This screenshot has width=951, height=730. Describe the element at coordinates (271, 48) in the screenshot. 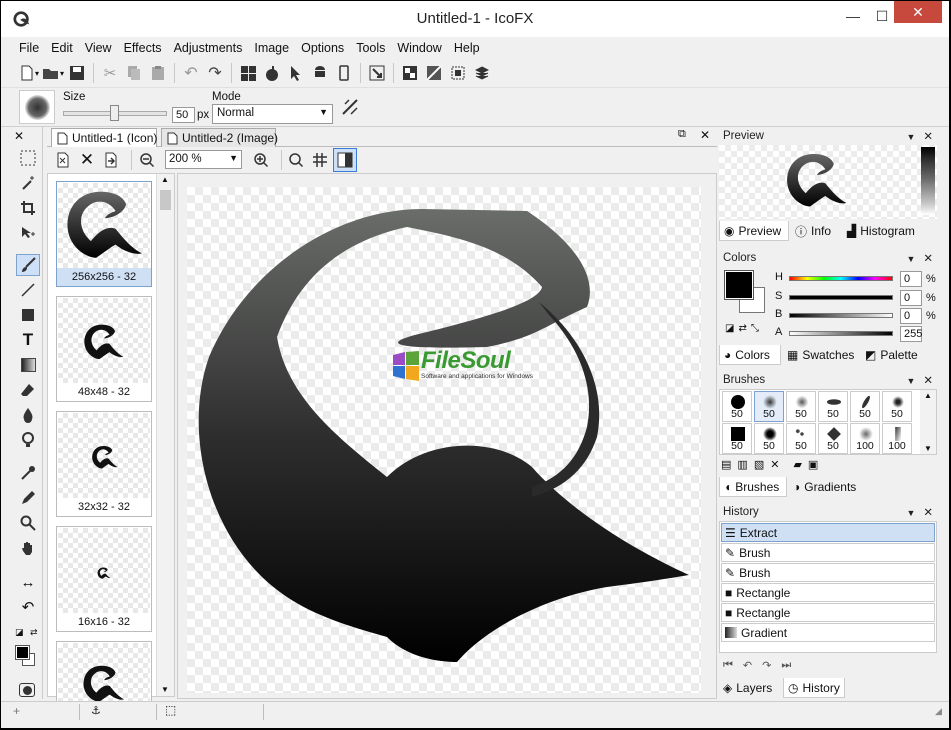

I see `menu-image: Image` at that location.